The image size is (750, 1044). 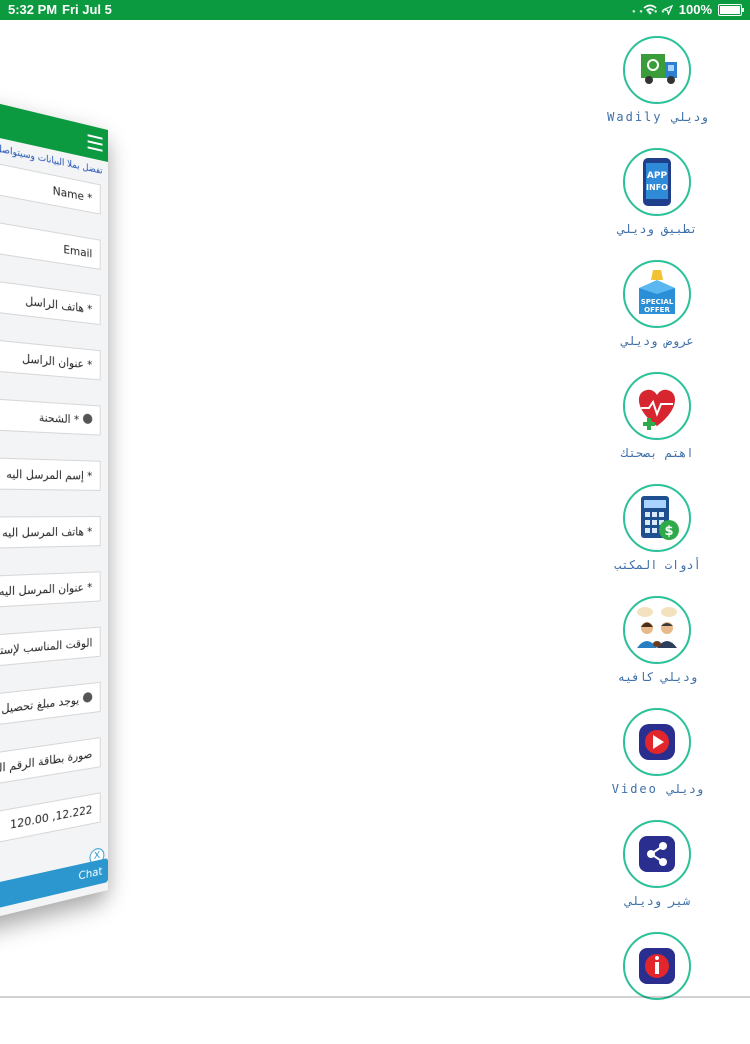 I want to click on field-label: صورة بطاقة الرقم القومي, so click(x=46, y=763).